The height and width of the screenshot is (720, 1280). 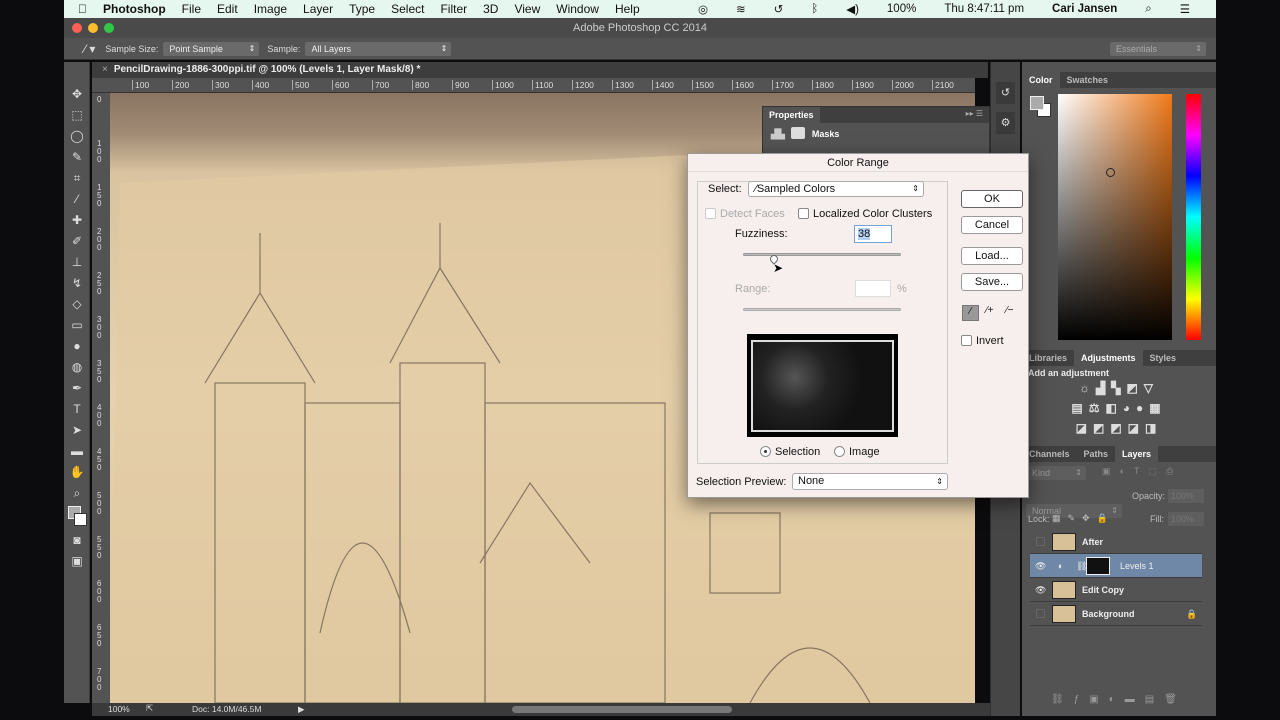 What do you see at coordinates (790, 452) in the screenshot?
I see `selection-radio: Selection` at bounding box center [790, 452].